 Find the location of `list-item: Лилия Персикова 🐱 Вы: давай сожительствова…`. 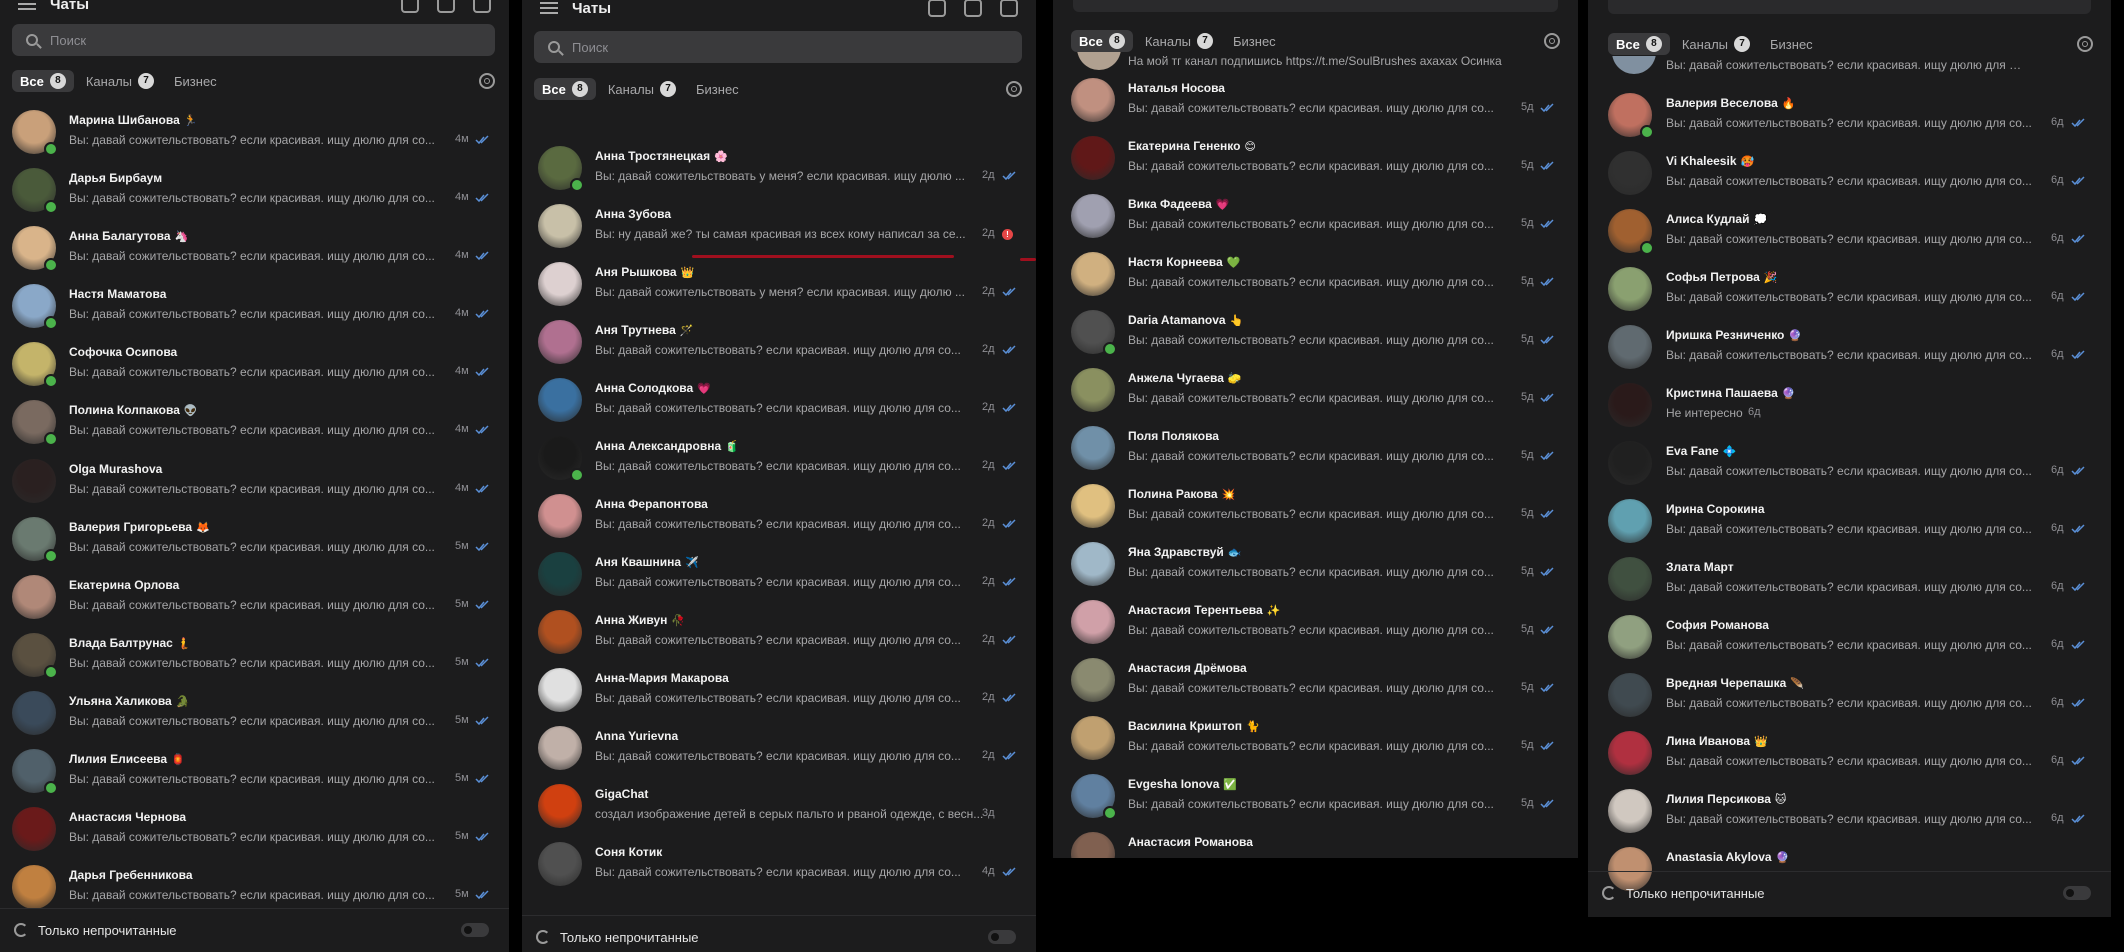

list-item: Лилия Персикова 🐱 Вы: давай сожительствова… is located at coordinates (1849, 810).